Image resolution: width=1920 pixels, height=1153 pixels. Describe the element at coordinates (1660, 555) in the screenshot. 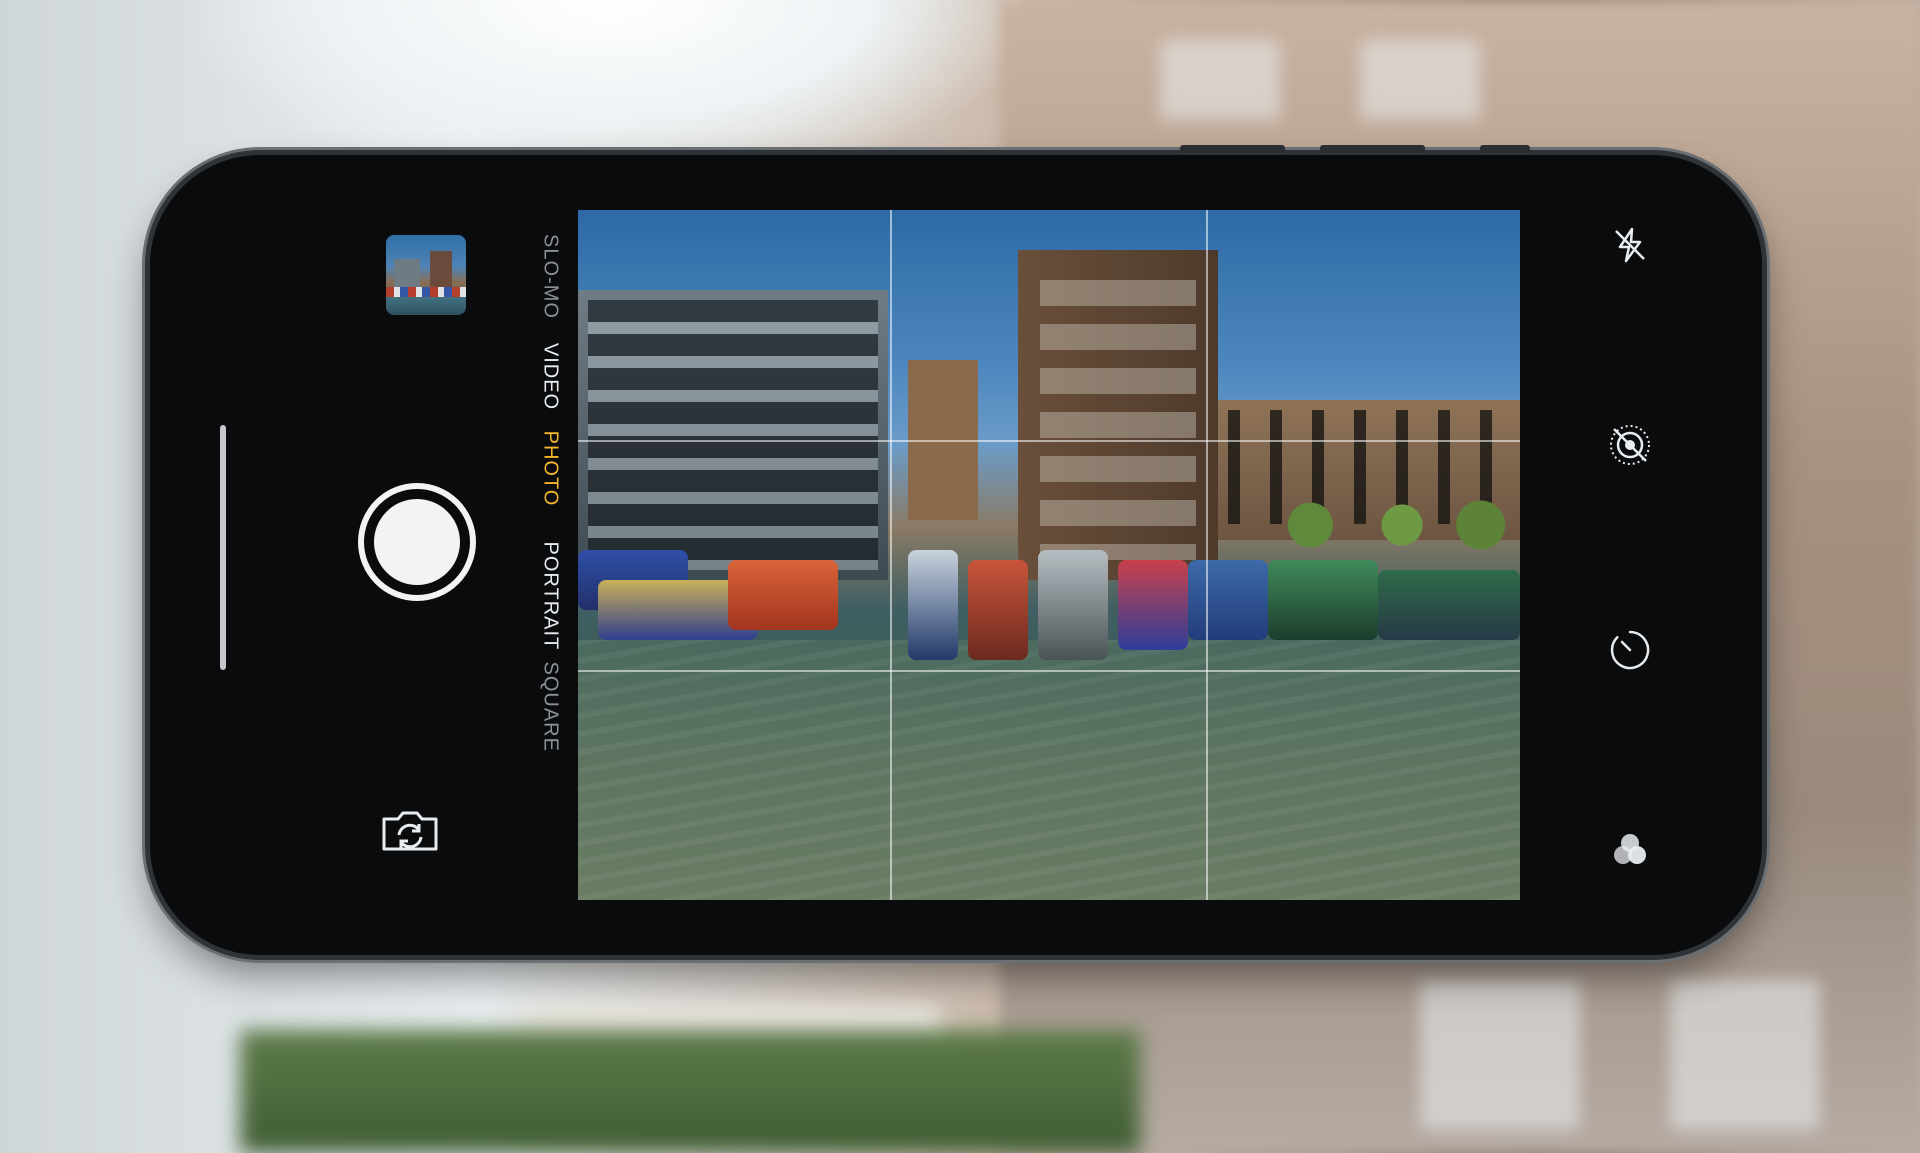

I see `camera-controls` at that location.